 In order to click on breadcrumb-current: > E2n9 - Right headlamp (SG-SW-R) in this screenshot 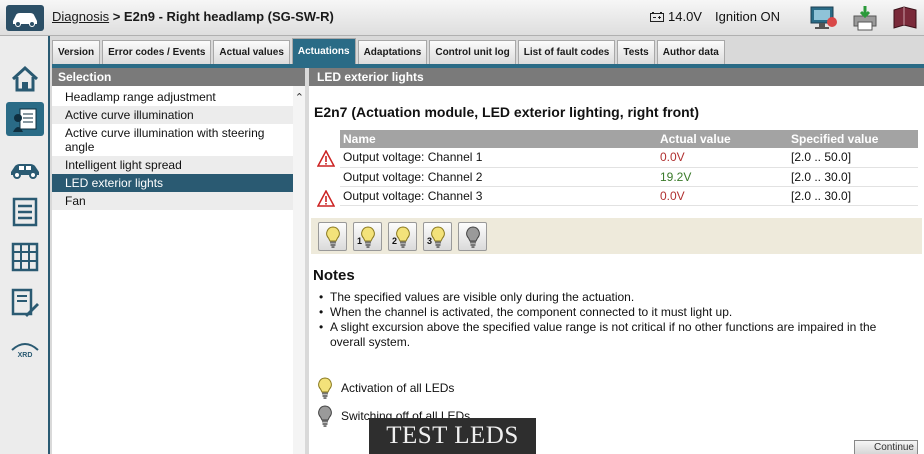, I will do `click(223, 16)`.